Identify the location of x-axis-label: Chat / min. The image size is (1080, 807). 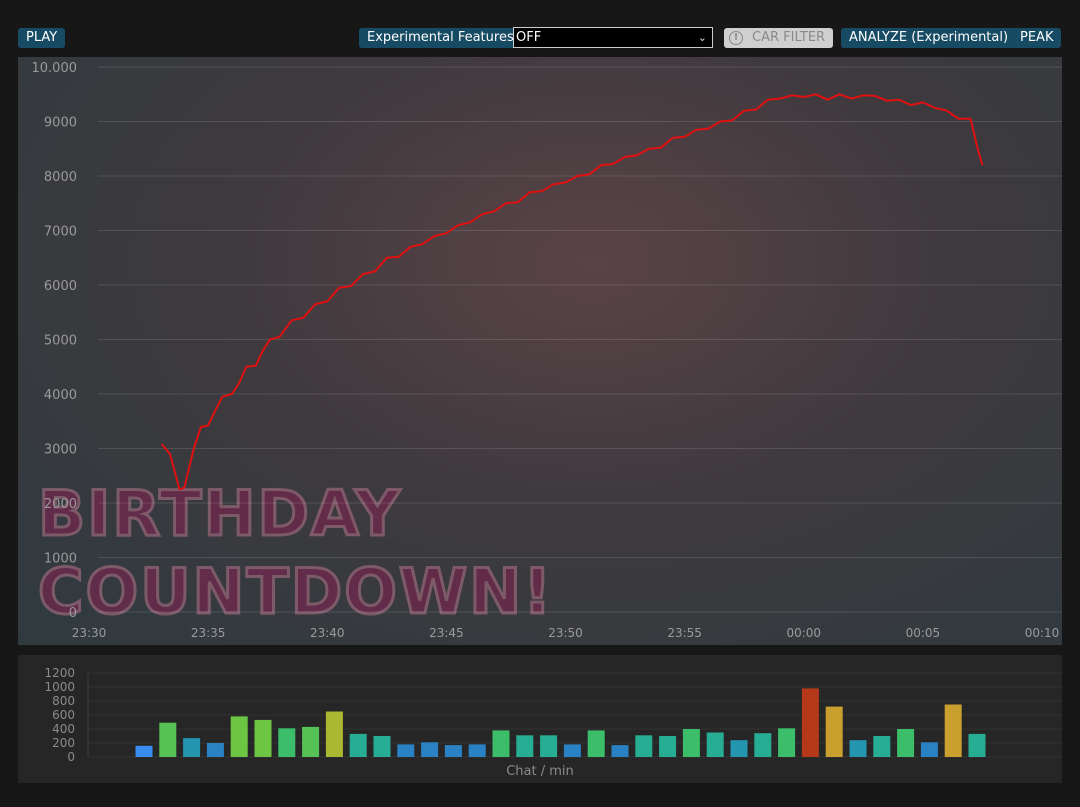
(540, 771).